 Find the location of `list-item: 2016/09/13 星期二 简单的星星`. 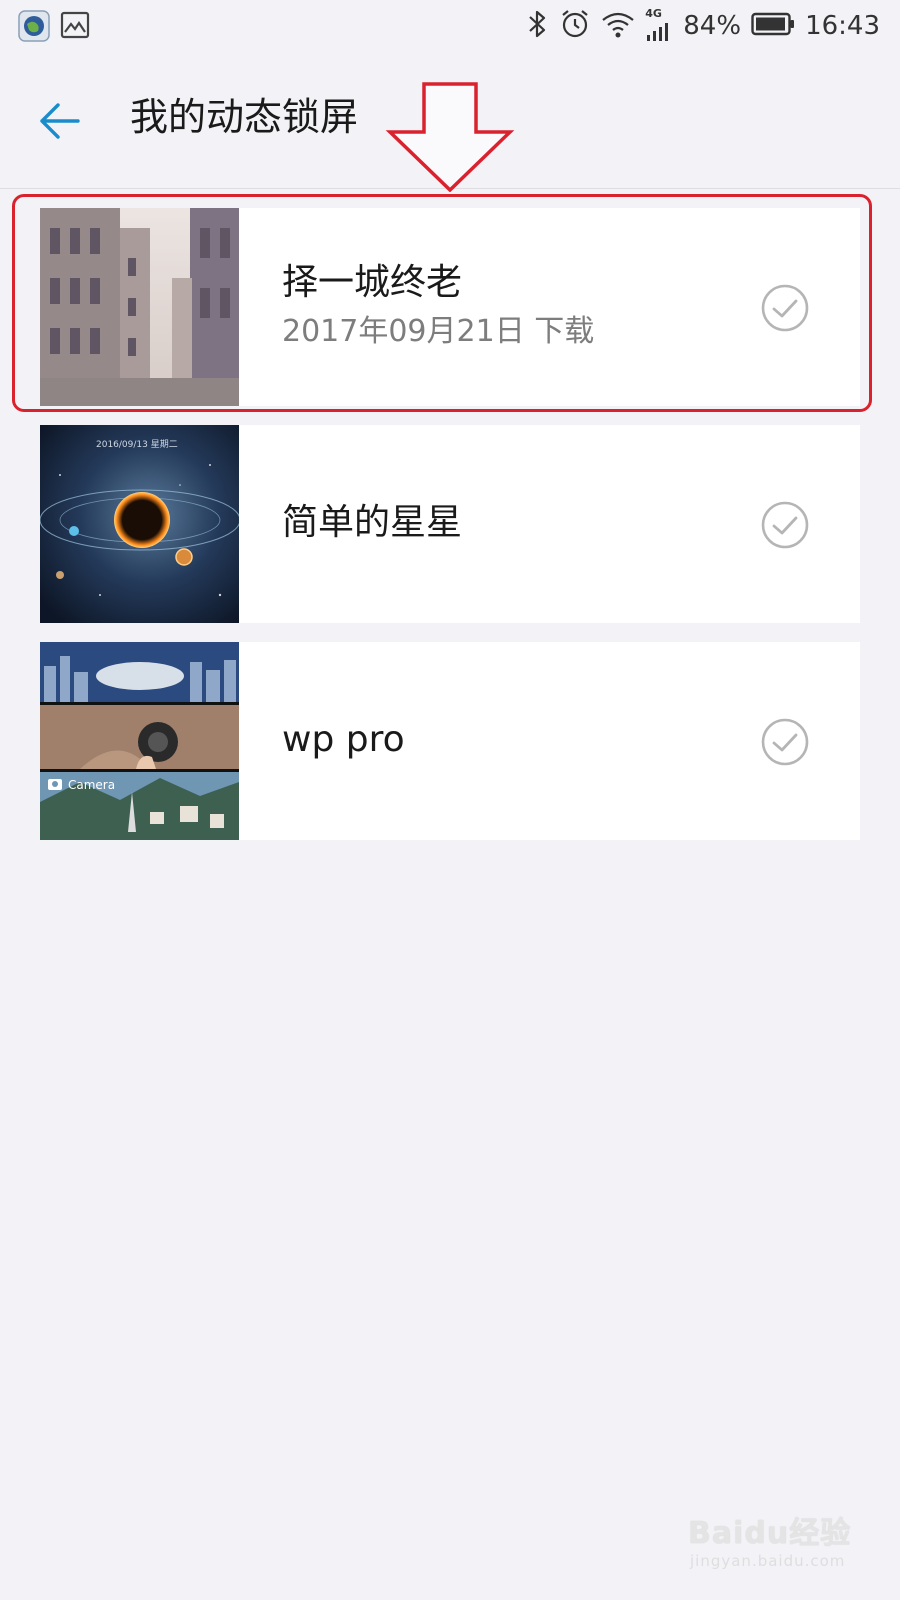

list-item: 2016/09/13 星期二 简单的星星 is located at coordinates (450, 524).